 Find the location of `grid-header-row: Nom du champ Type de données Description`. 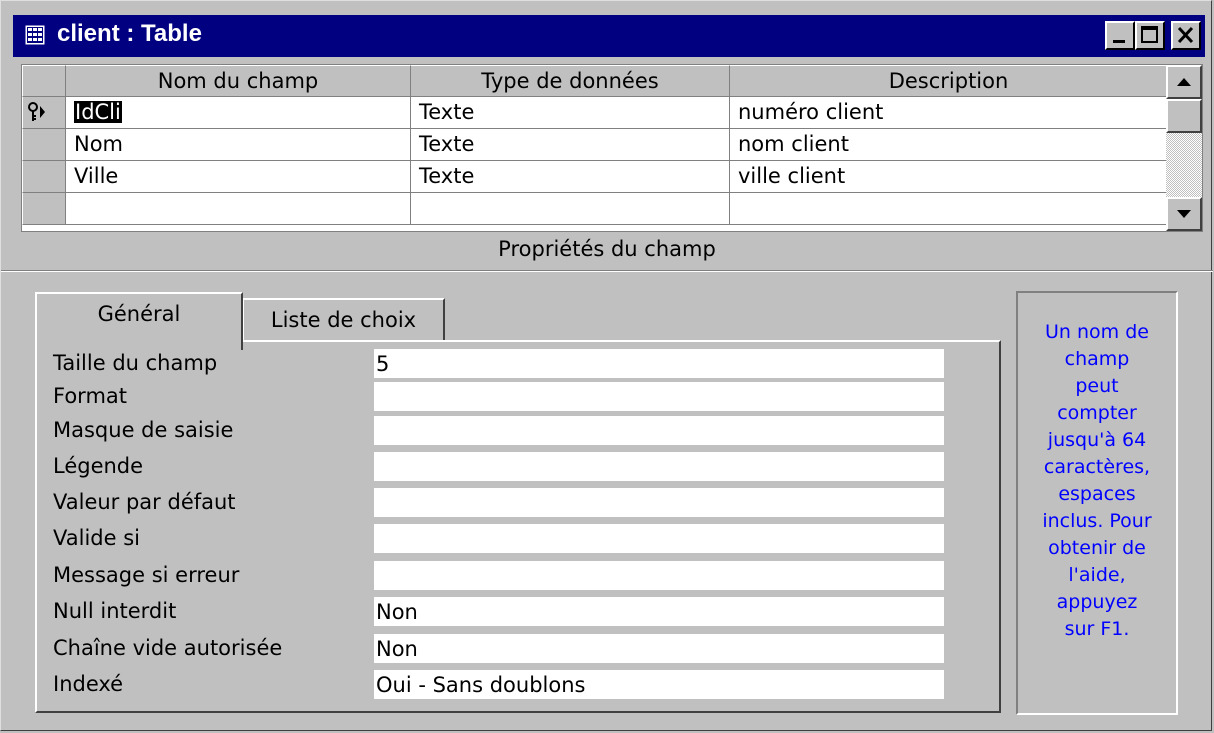

grid-header-row: Nom du champ Type de données Description is located at coordinates (595, 81).